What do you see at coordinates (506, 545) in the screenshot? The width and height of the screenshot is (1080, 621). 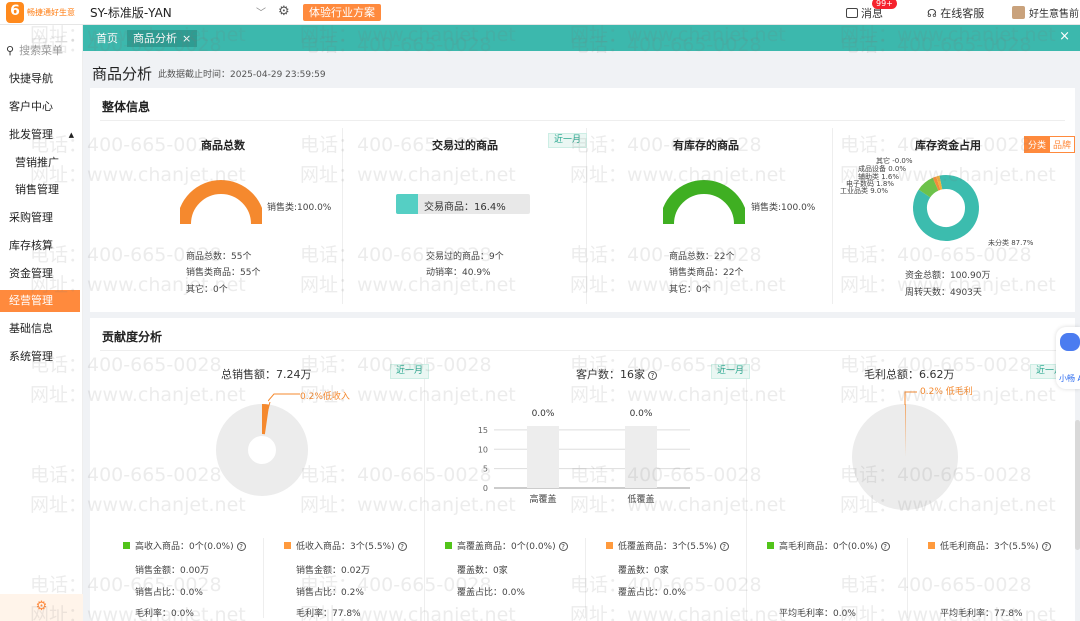 I see `high-coverage-legend: 高覆盖商品：0个(0.0%)?` at bounding box center [506, 545].